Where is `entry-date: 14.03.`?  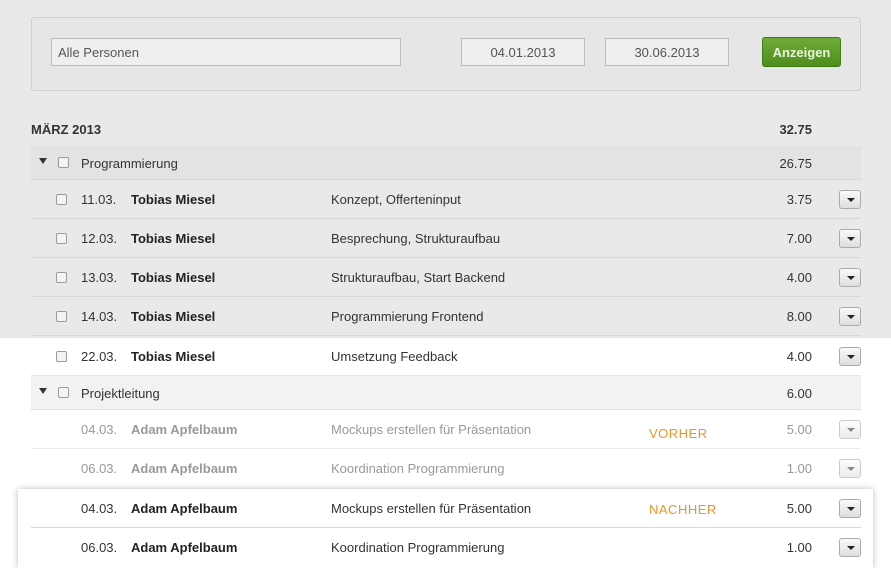 entry-date: 14.03. is located at coordinates (99, 316).